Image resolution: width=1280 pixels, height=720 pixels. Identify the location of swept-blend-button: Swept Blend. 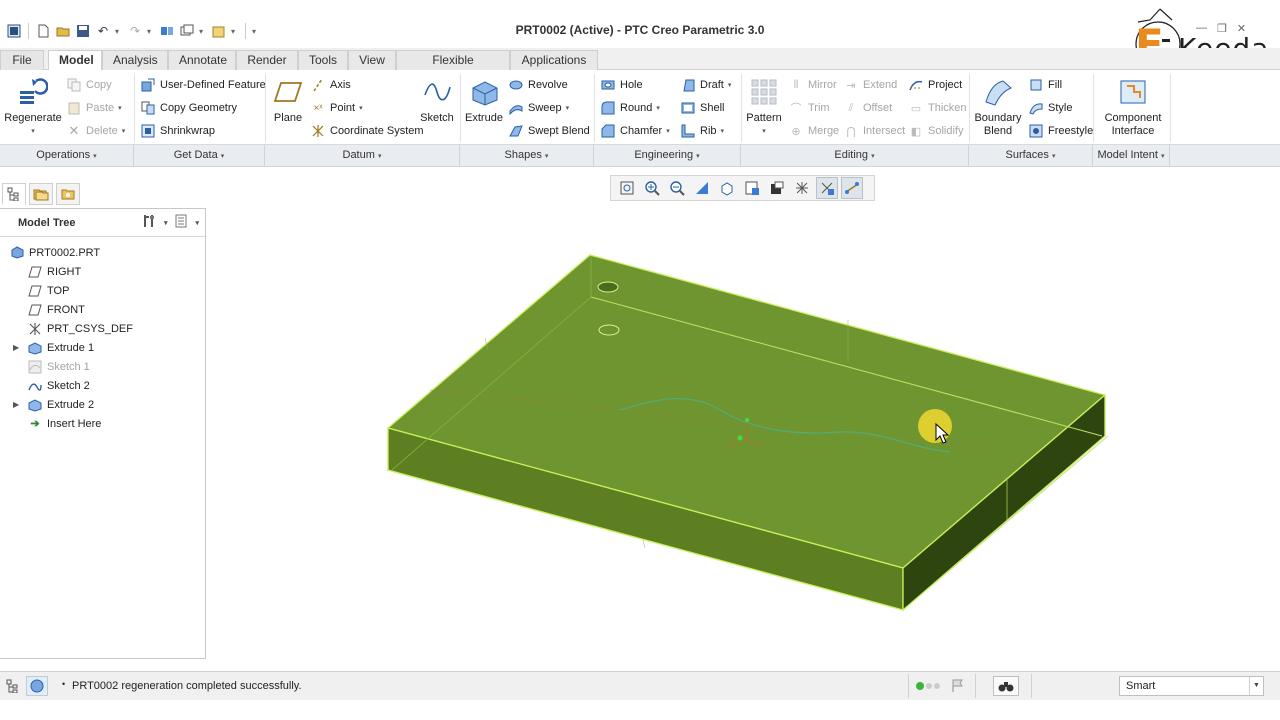
(549, 131).